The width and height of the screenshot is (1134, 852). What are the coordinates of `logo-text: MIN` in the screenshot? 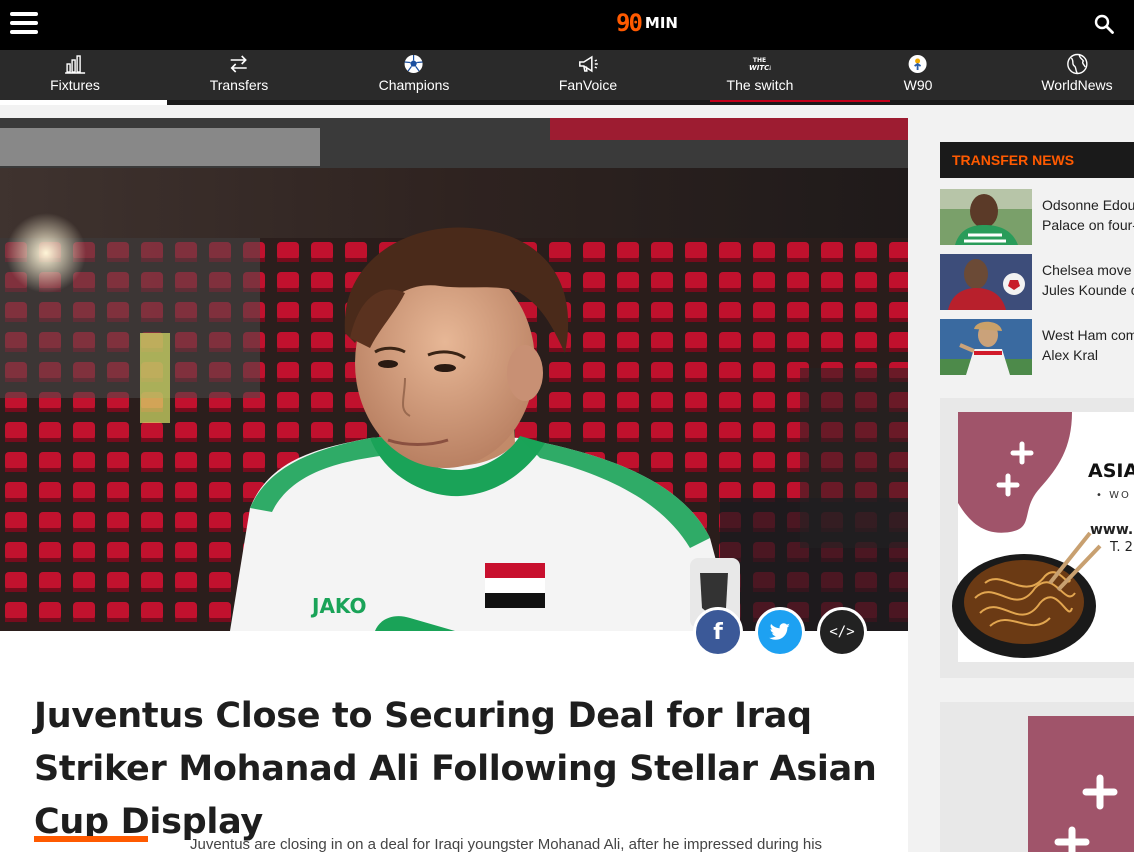 It's located at (661, 23).